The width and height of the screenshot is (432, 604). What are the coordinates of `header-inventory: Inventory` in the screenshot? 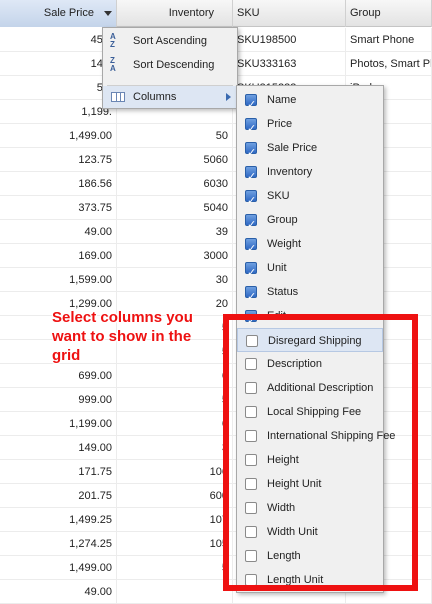 It's located at (175, 13).